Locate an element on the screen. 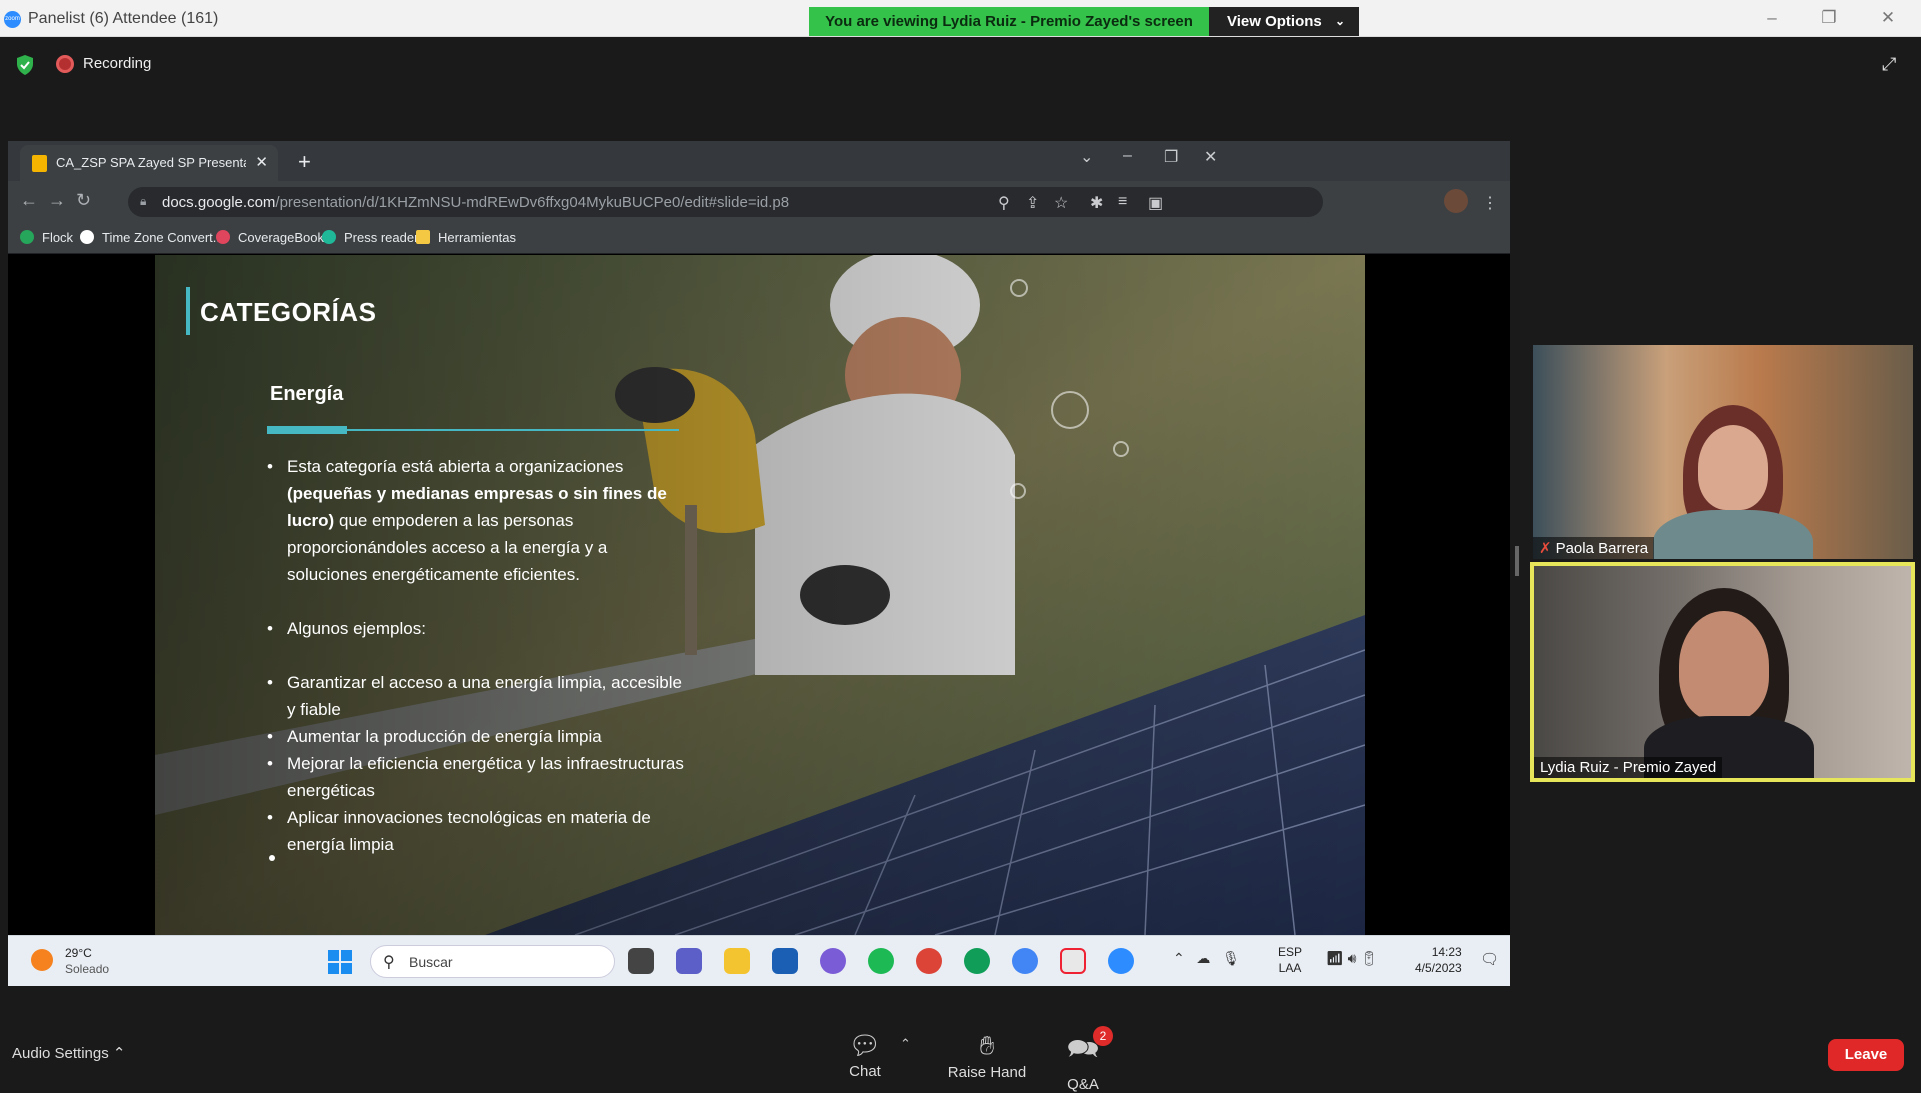 The image size is (1921, 1093). chat-options-chevron-icon: ⌃ is located at coordinates (905, 1044).